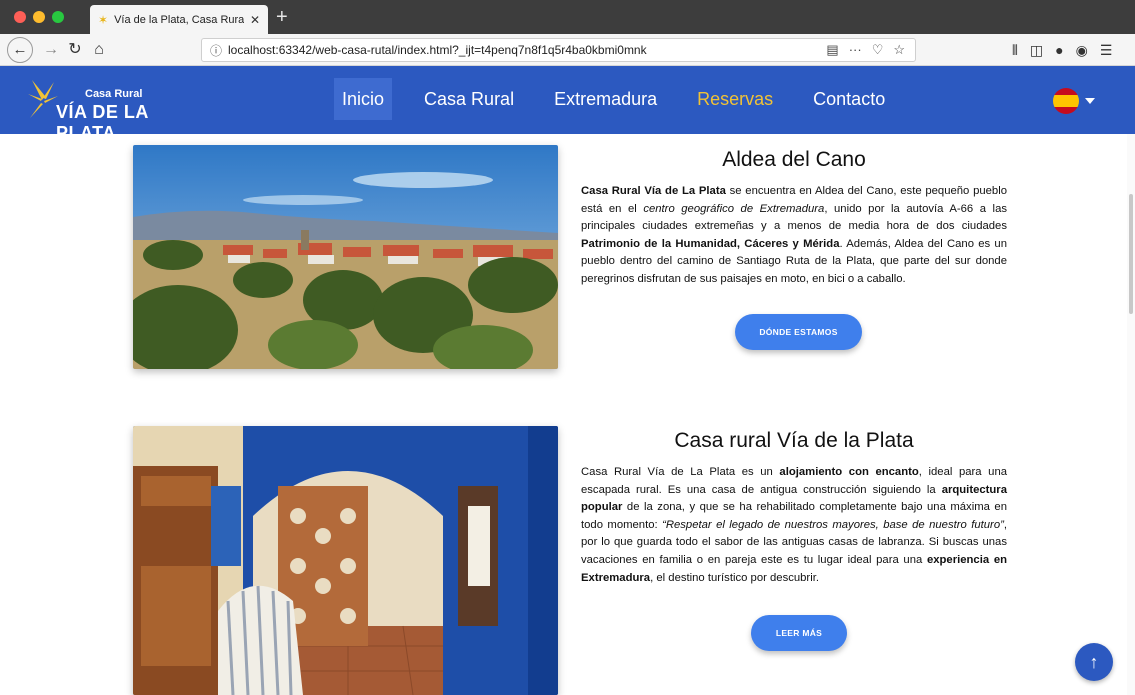 This screenshot has height=695, width=1135. What do you see at coordinates (849, 99) in the screenshot?
I see `menu-item-contacto: Contacto` at bounding box center [849, 99].